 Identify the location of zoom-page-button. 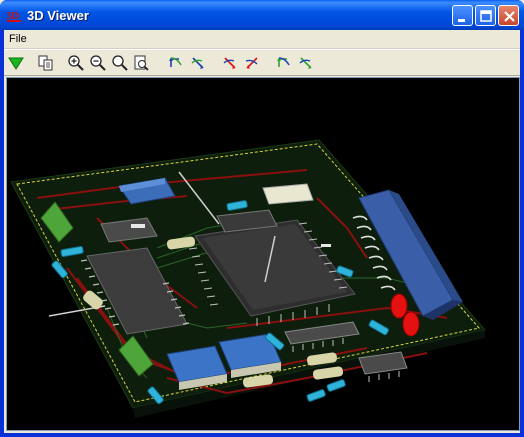
(142, 63).